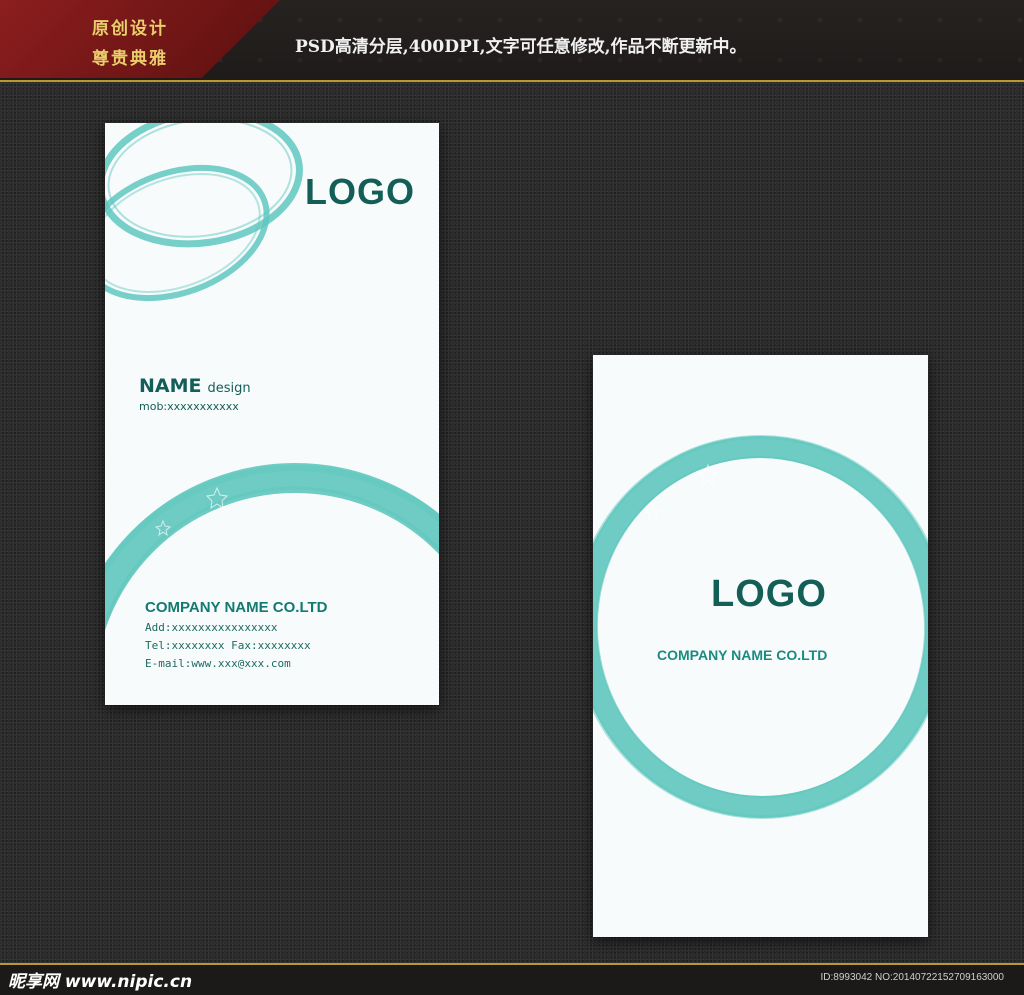 This screenshot has height=995, width=1024. What do you see at coordinates (100, 979) in the screenshot?
I see `site-watermark: 昵享网 www.nipic.cn` at bounding box center [100, 979].